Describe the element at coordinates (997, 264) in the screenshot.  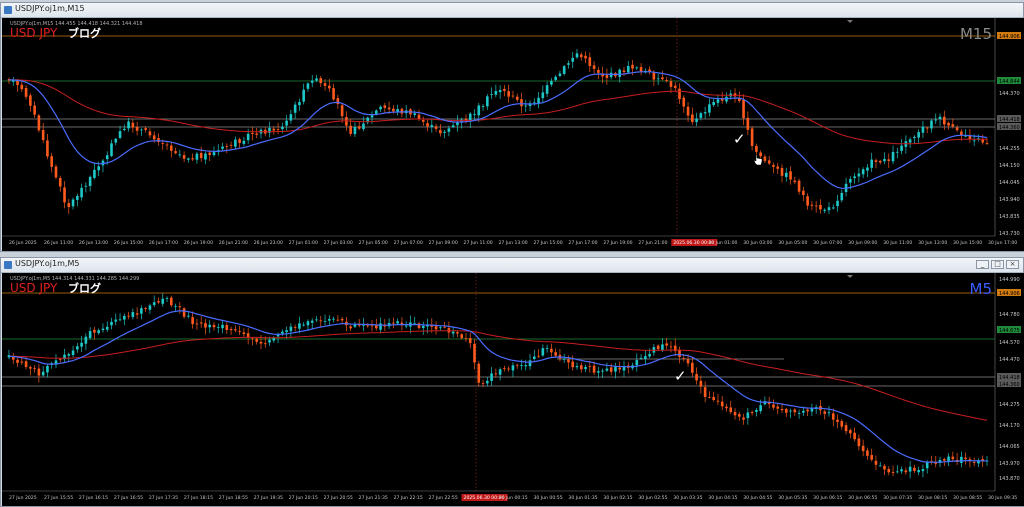
I see `maximize-icon: □` at that location.